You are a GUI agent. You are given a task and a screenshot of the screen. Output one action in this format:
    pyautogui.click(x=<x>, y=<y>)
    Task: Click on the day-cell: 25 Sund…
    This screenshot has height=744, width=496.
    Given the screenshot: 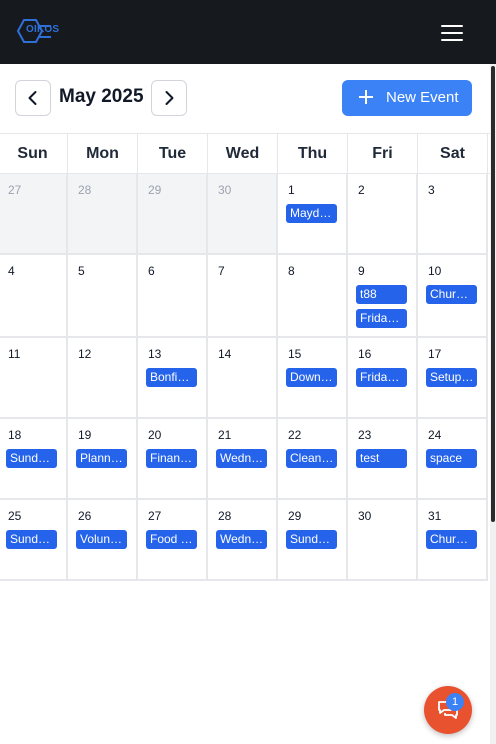 What is the action you would take?
    pyautogui.click(x=34, y=540)
    